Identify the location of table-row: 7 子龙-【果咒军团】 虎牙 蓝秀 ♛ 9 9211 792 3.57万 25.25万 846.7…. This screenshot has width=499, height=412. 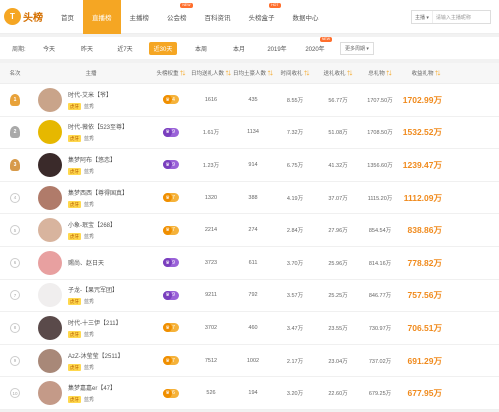
(249, 296).